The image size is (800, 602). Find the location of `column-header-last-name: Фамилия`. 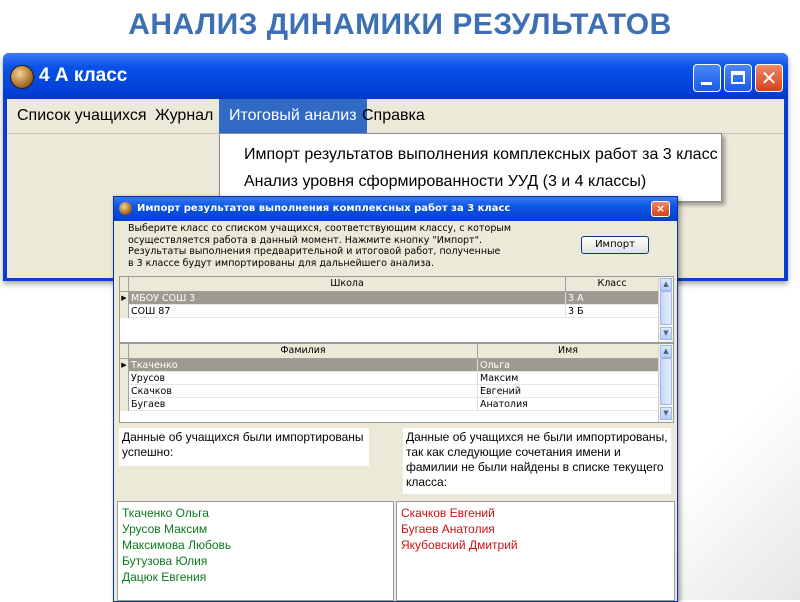

column-header-last-name: Фамилия is located at coordinates (303, 351).